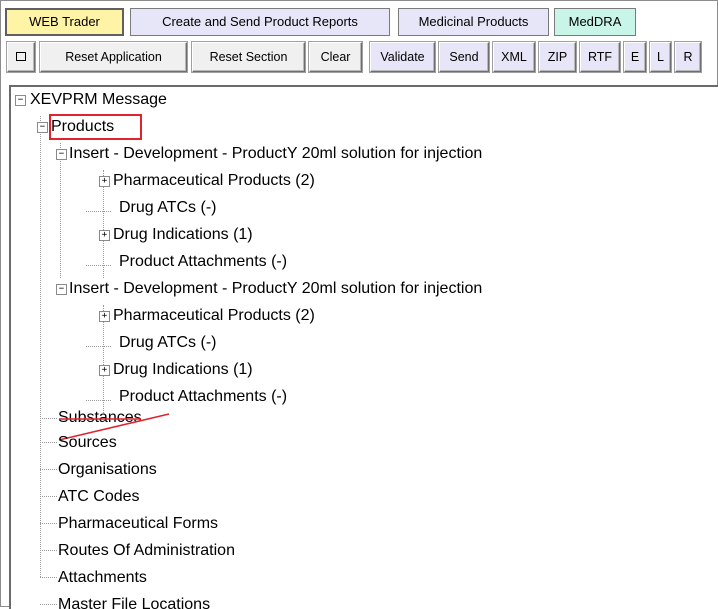 This screenshot has width=718, height=609. I want to click on send-button: Send, so click(464, 57).